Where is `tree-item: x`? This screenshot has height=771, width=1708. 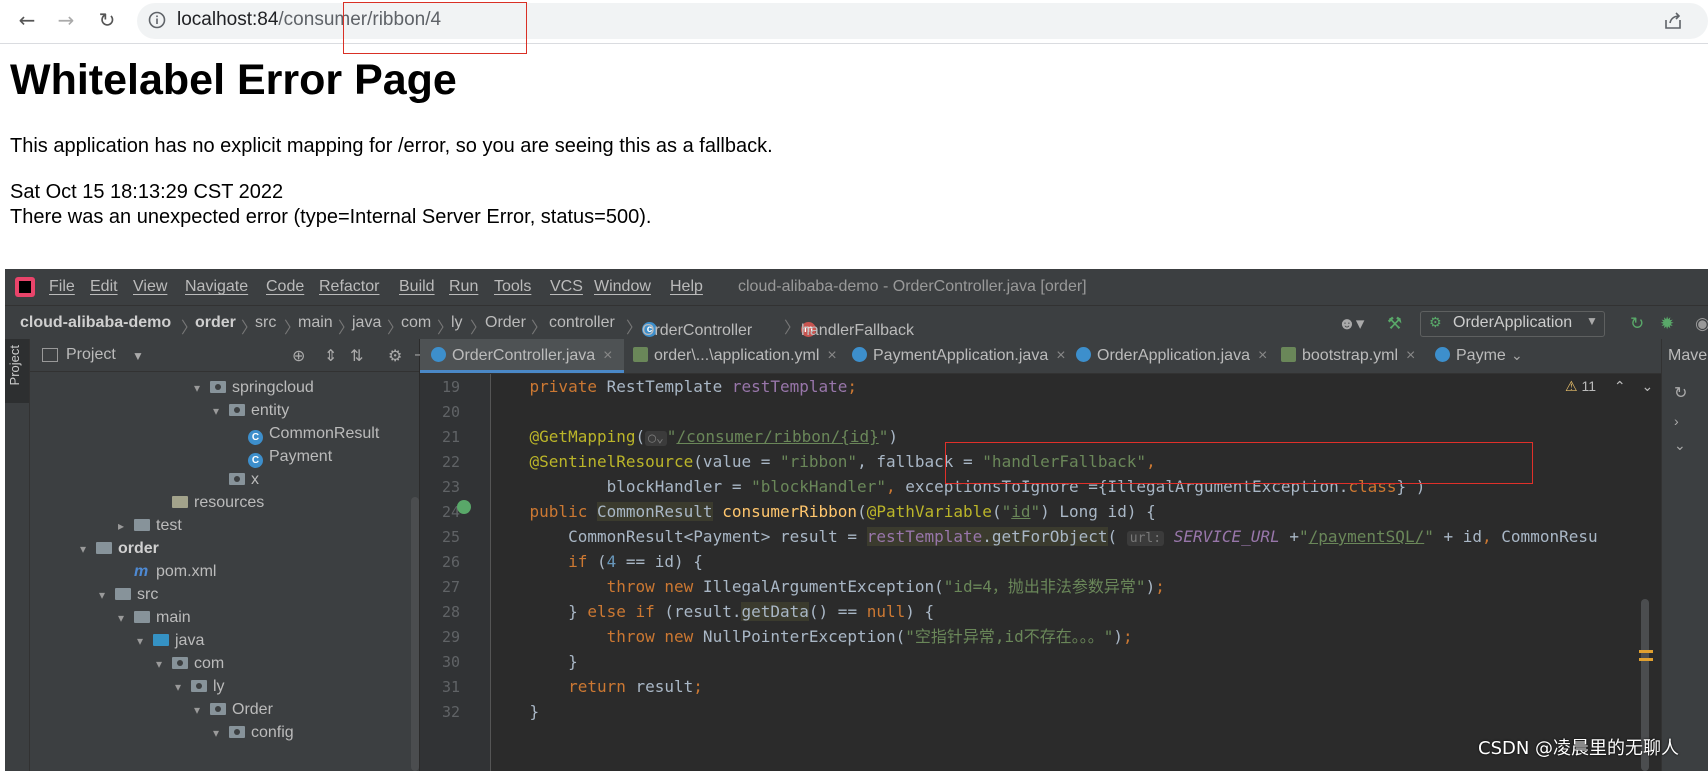 tree-item: x is located at coordinates (236, 479).